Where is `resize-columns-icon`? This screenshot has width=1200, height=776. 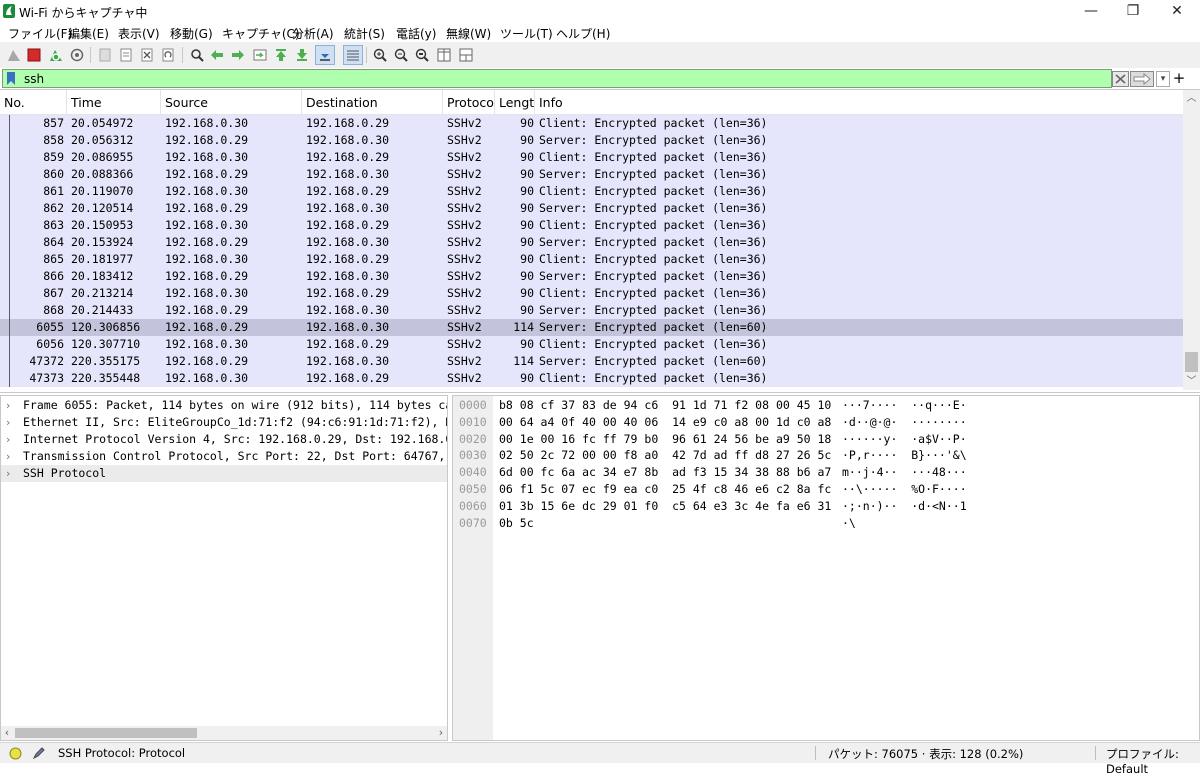
resize-columns-icon is located at coordinates (444, 55).